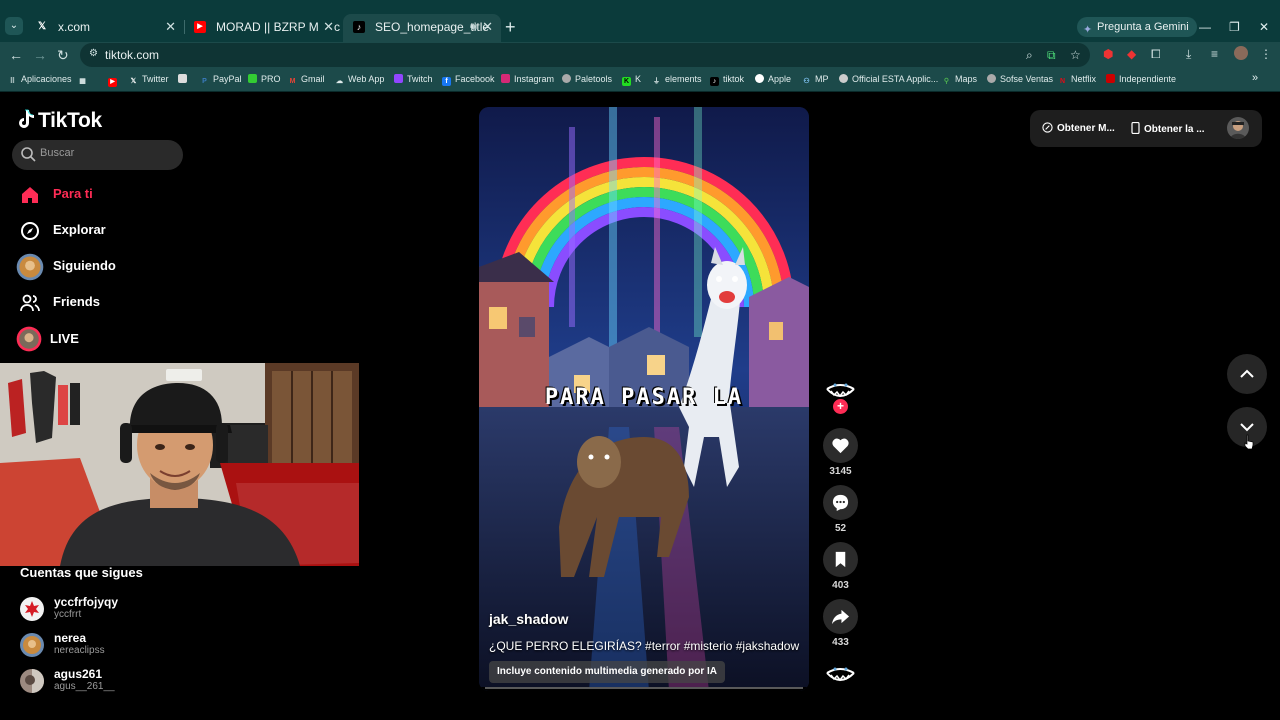  Describe the element at coordinates (1077, 80) in the screenshot. I see `bookmark-netflix: N Netflix` at that location.